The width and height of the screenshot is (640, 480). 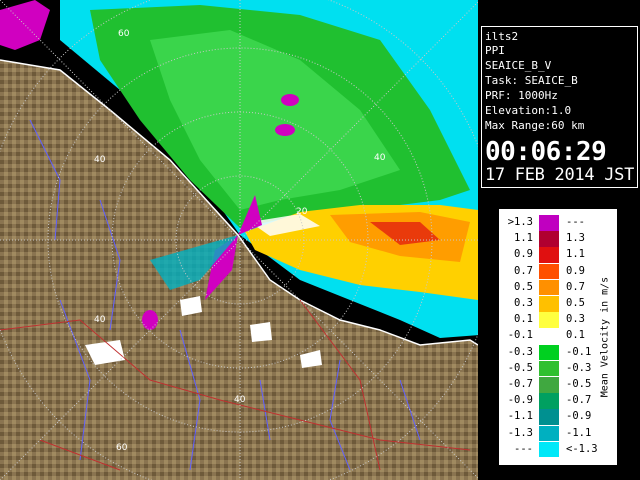 What do you see at coordinates (523, 319) in the screenshot?
I see `legend-lower-bound: 0.1` at bounding box center [523, 319].